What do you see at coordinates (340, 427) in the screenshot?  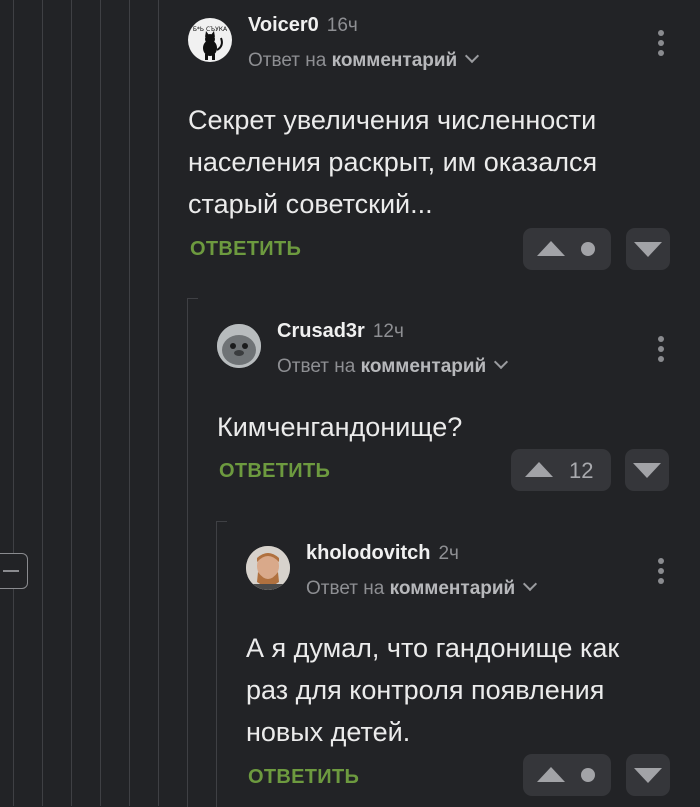 I see `comment-text: Кимченгандонище?` at bounding box center [340, 427].